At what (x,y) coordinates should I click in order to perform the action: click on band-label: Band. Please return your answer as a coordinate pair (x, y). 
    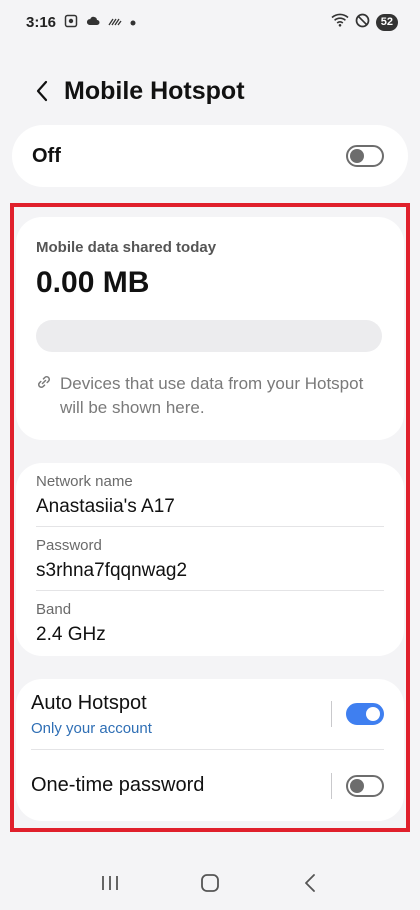
    Looking at the image, I should click on (54, 609).